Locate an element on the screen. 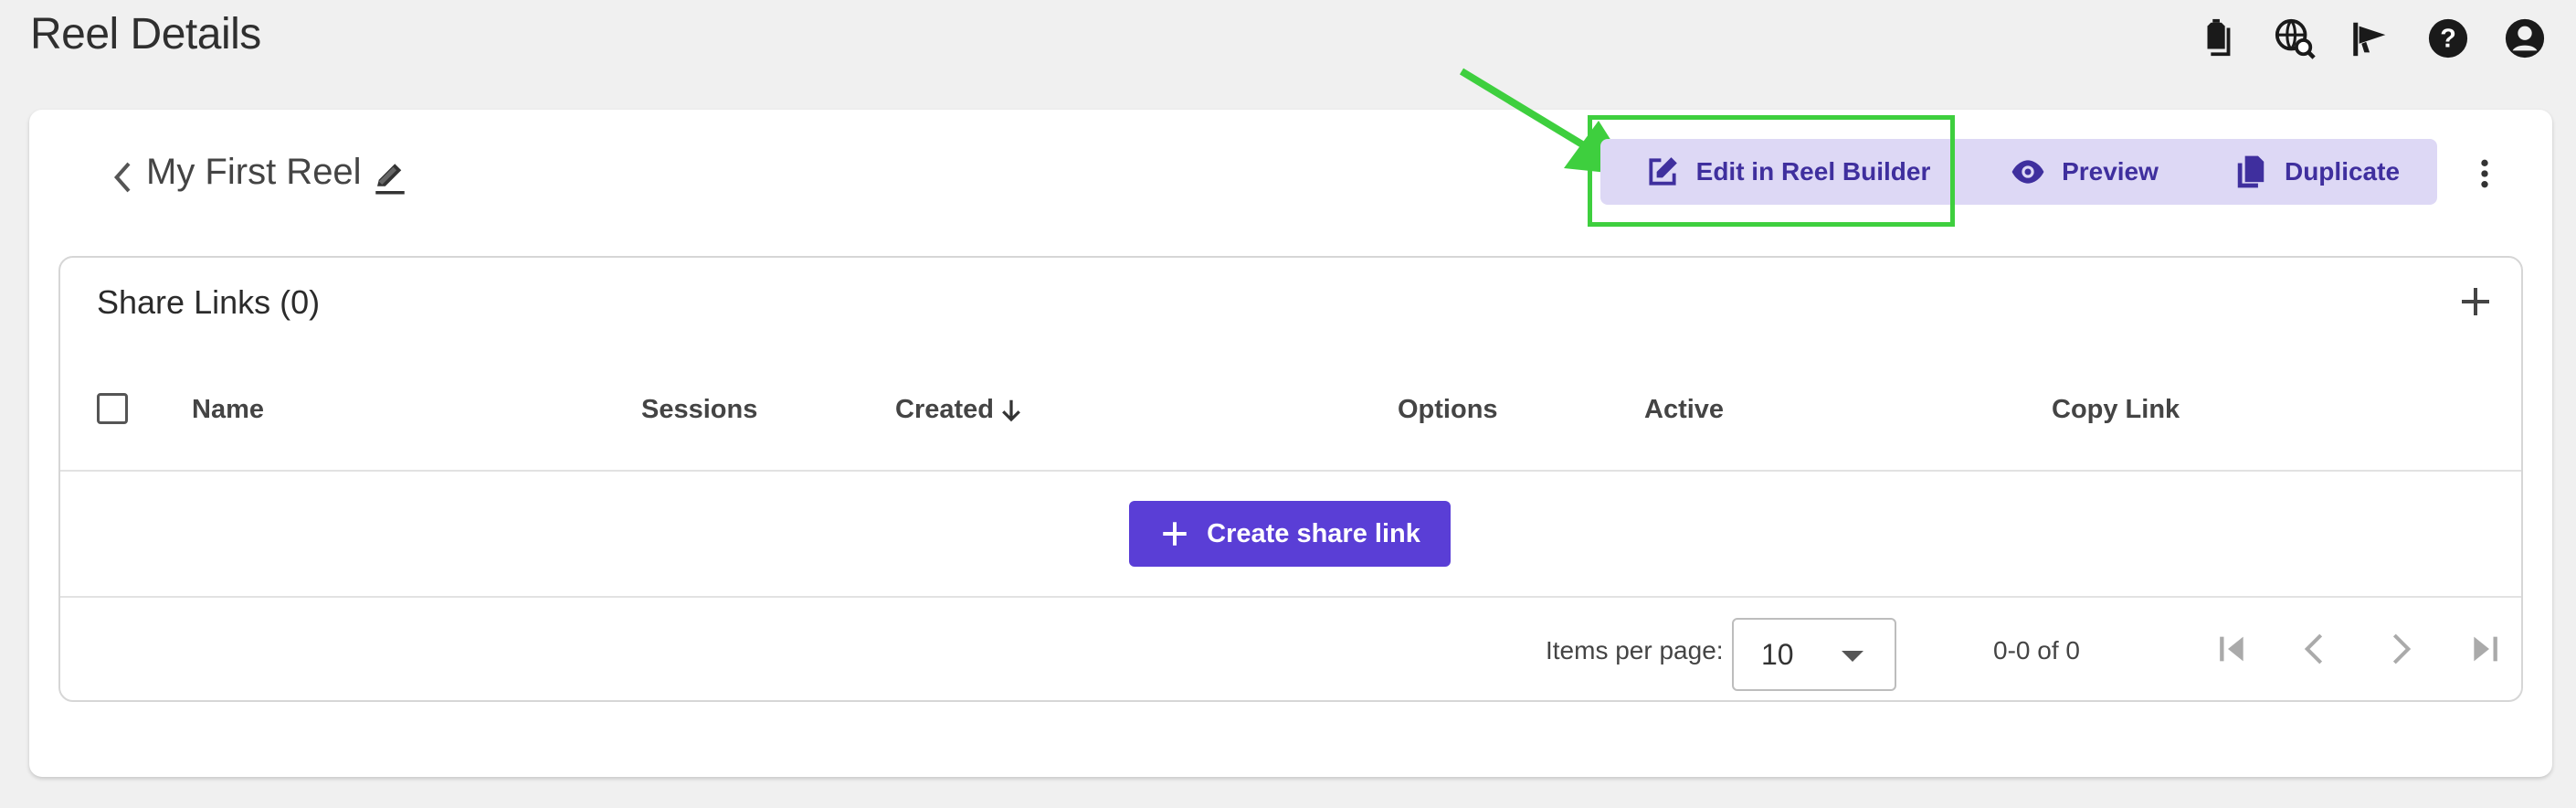  edit-button-label: Edit in Reel Builder is located at coordinates (1813, 172).